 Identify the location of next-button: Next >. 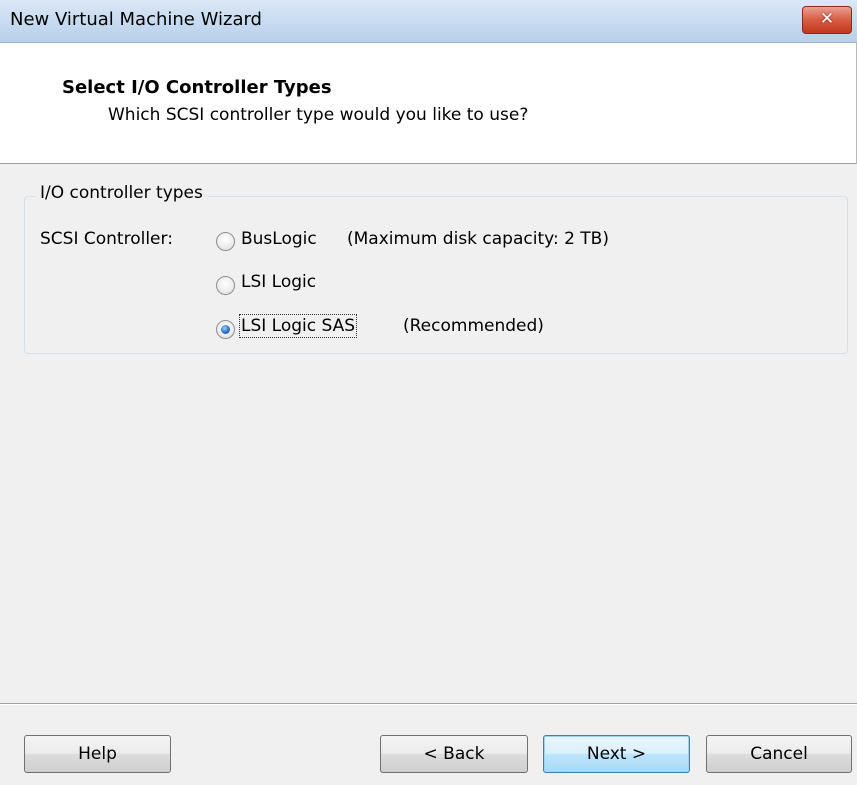
(616, 754).